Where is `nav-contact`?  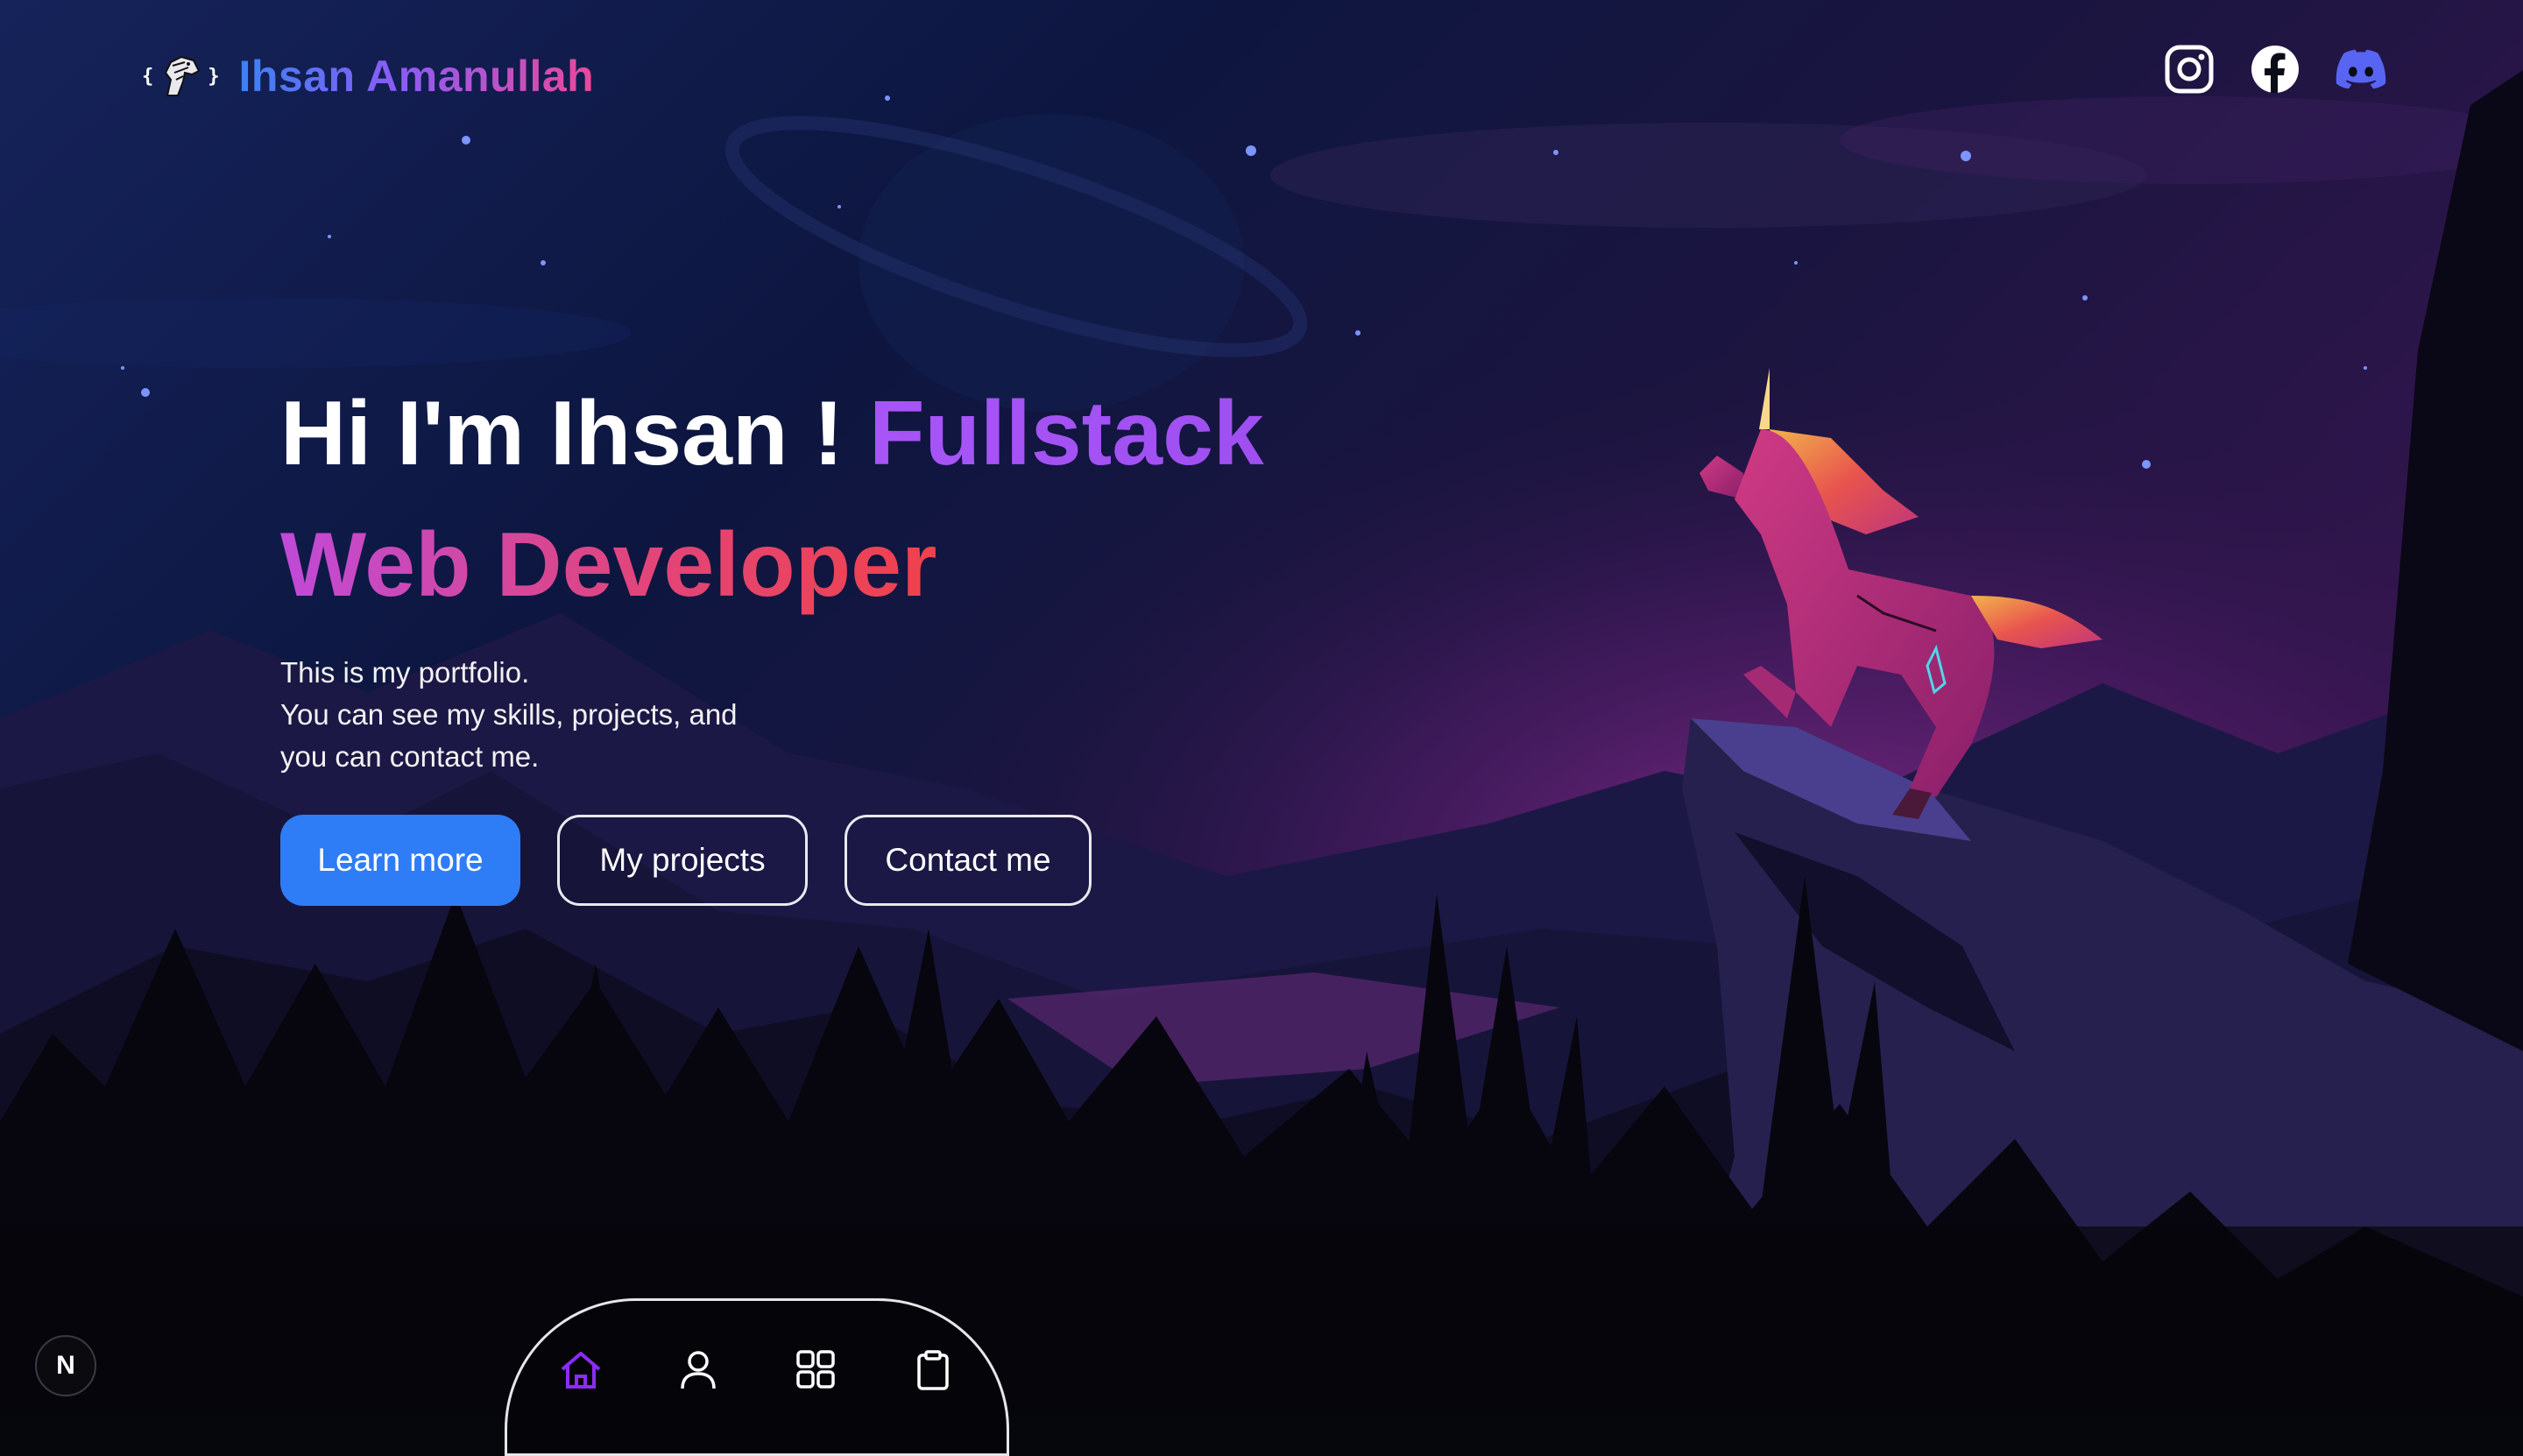 nav-contact is located at coordinates (933, 1380).